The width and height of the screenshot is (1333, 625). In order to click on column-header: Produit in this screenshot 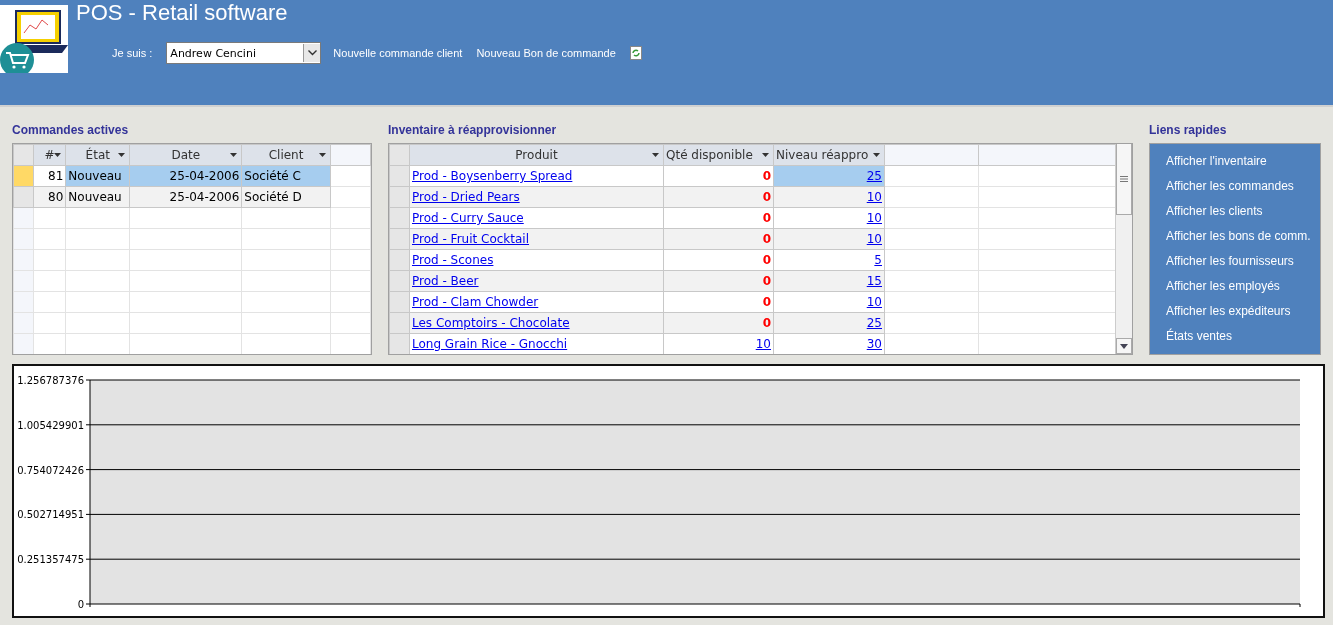, I will do `click(536, 155)`.